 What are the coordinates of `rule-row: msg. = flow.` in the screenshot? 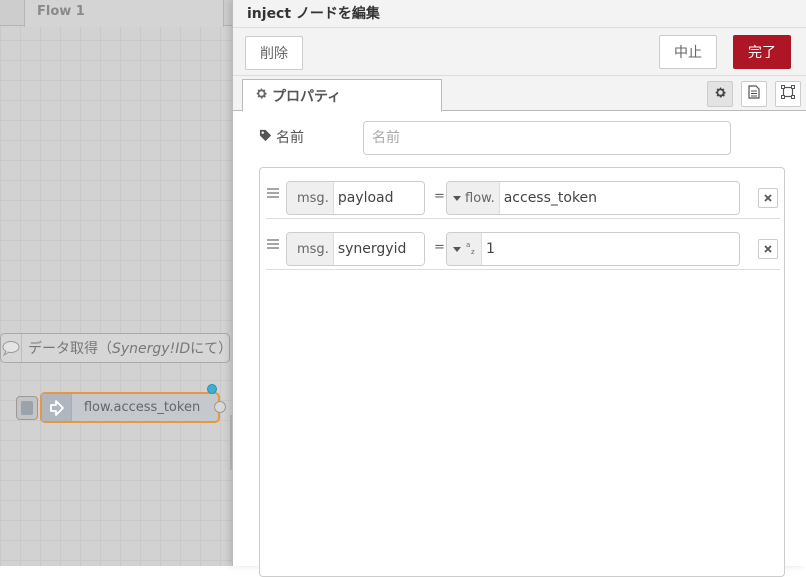 It's located at (523, 193).